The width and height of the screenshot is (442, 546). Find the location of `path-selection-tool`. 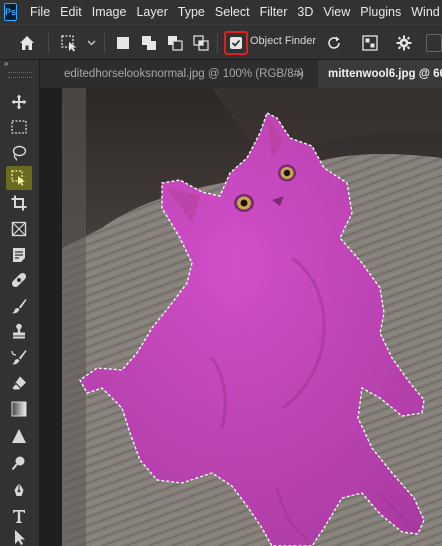

path-selection-tool is located at coordinates (19, 537).